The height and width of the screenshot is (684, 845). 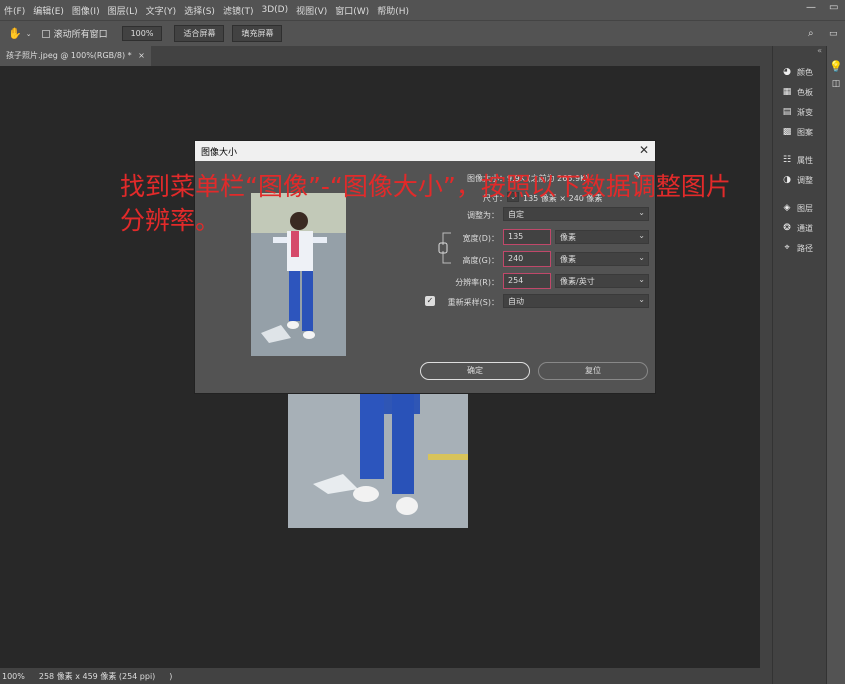 I want to click on panel-item-label: 路径, so click(x=805, y=248).